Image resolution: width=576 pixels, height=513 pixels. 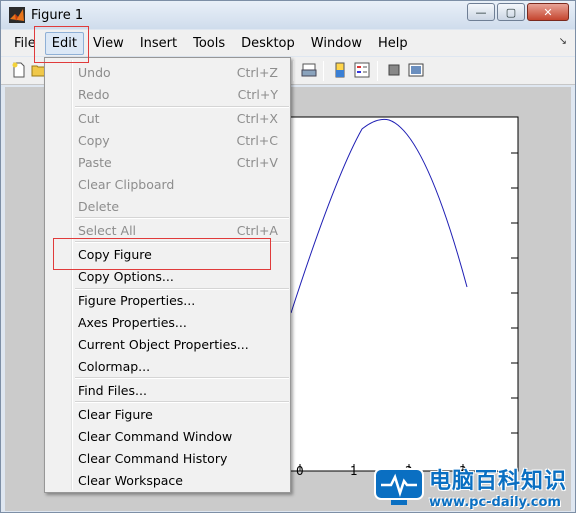 I want to click on x-tick-label: 0, so click(x=300, y=471).